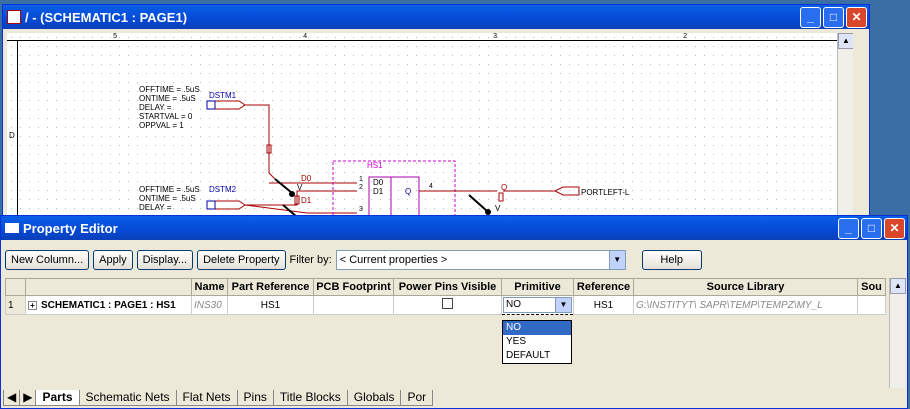  I want to click on part-reference-cell: HS1, so click(270, 305).